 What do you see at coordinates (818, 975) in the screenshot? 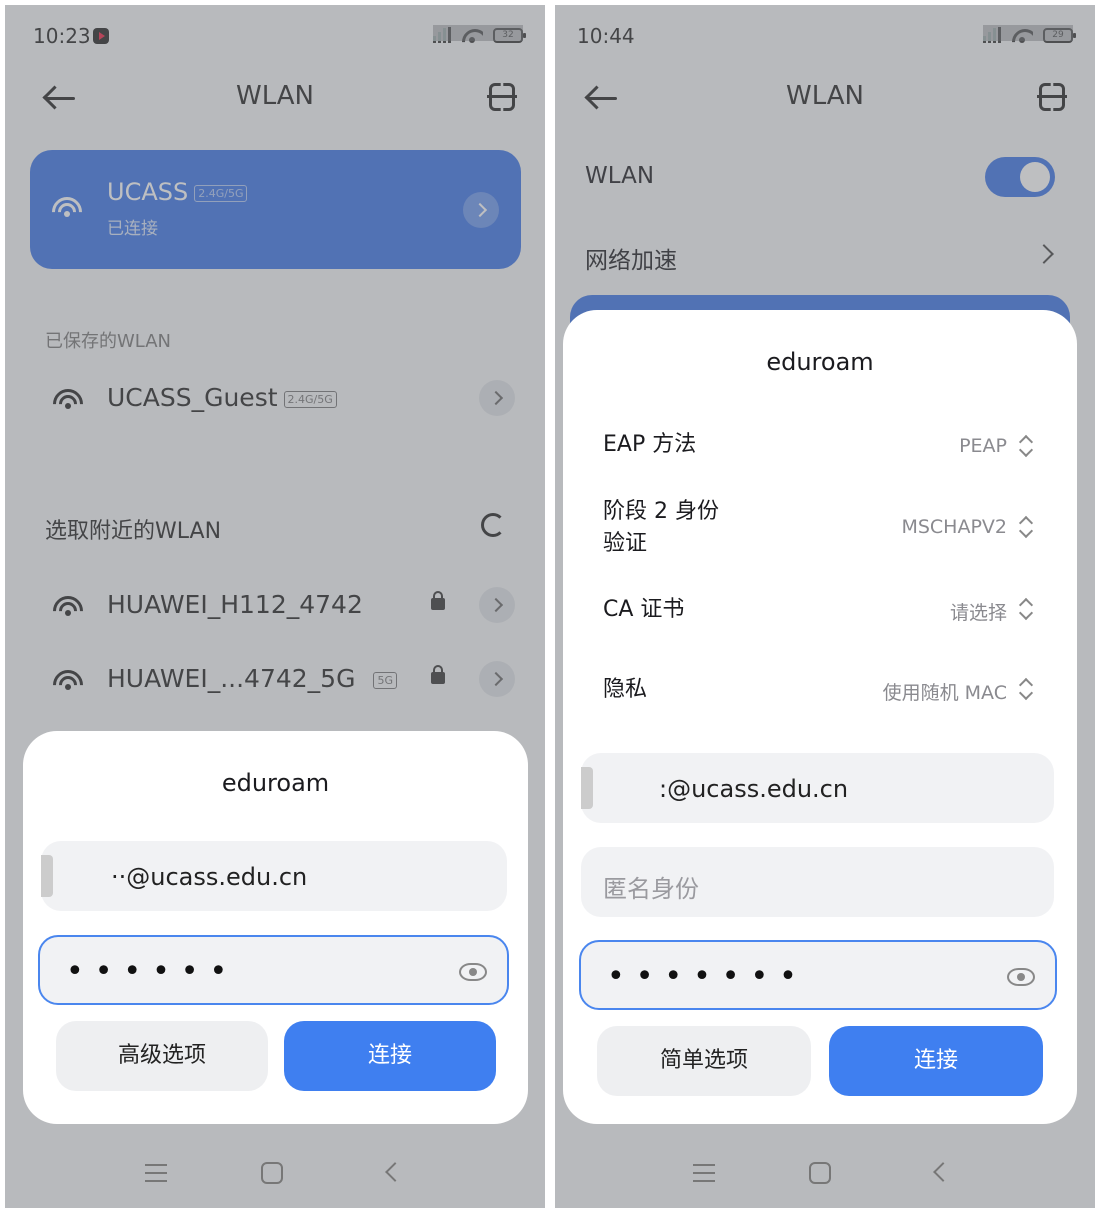
I see `password-field: •••••••` at bounding box center [818, 975].